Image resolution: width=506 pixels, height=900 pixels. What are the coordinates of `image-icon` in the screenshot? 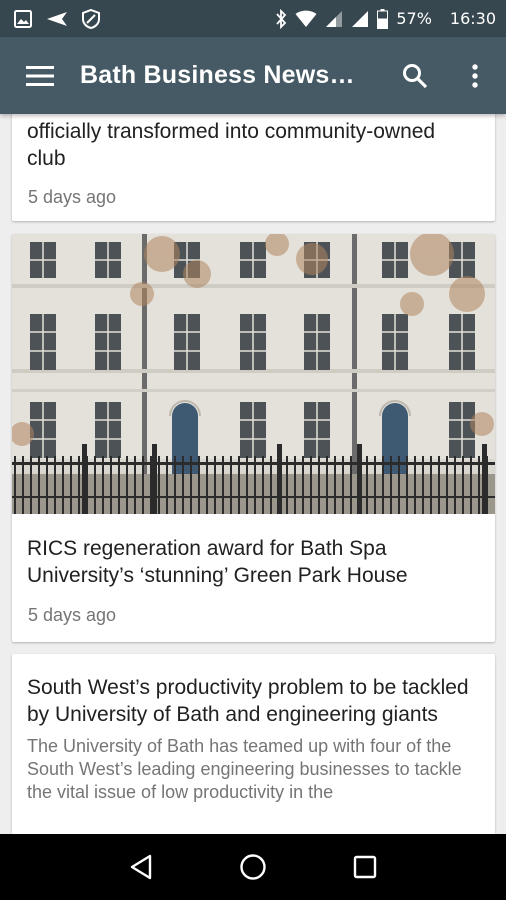 It's located at (23, 18).